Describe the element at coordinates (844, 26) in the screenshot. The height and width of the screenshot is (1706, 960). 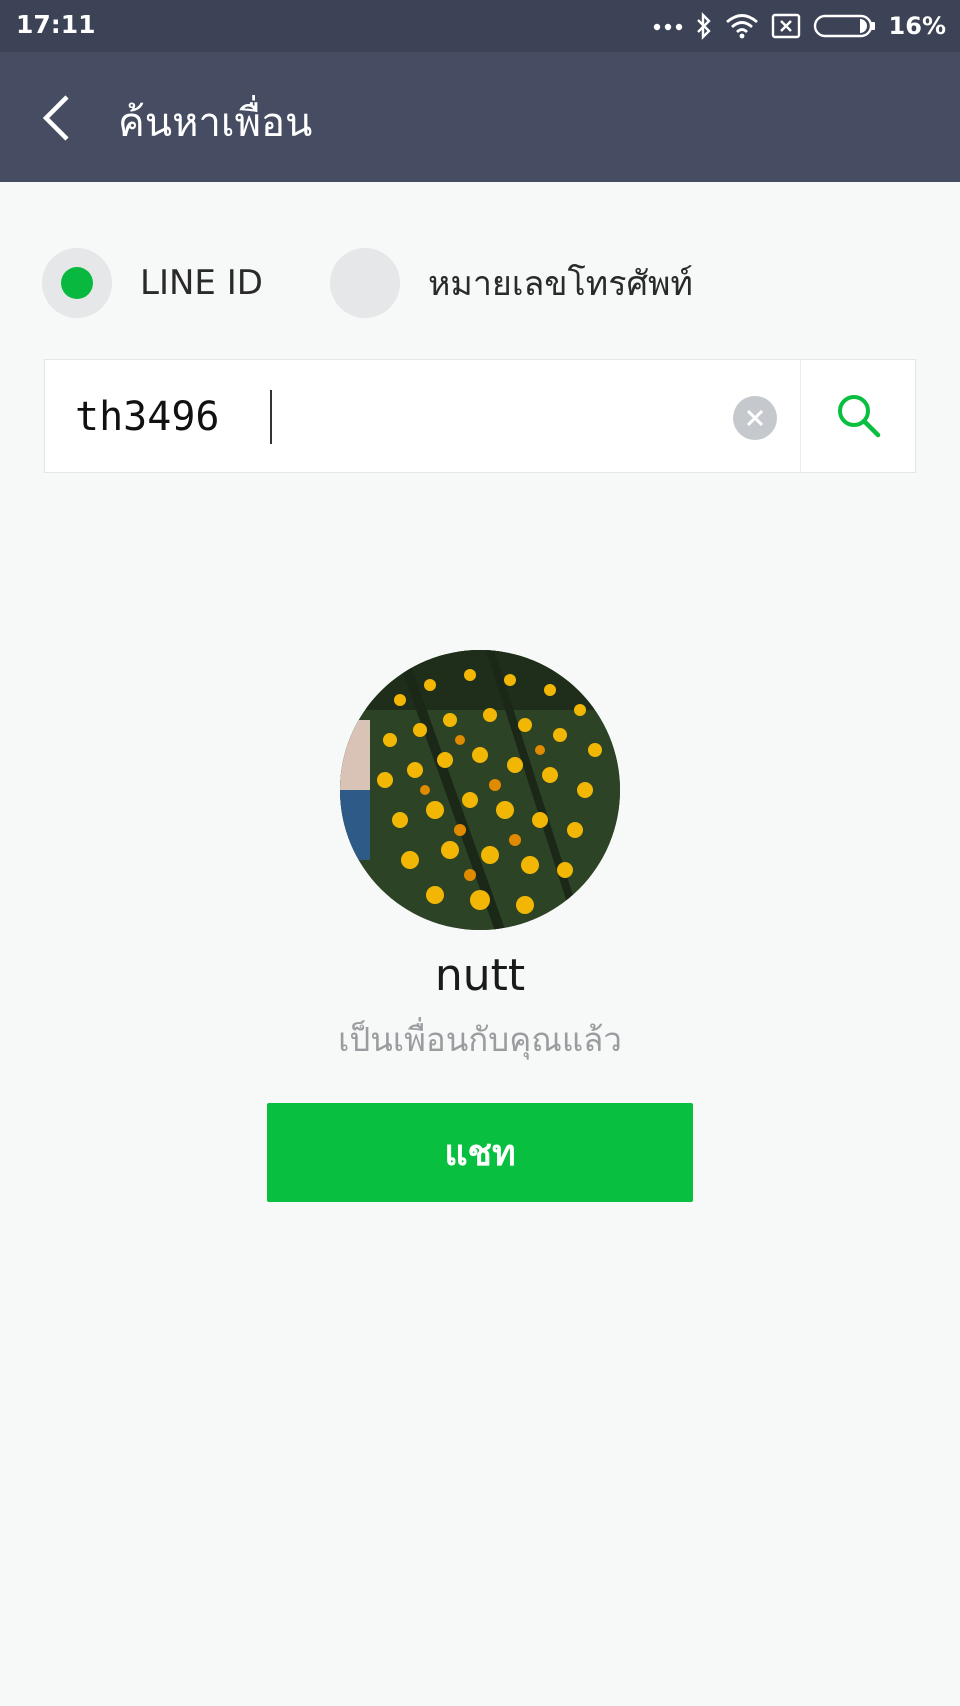
I see `battery-icon` at that location.